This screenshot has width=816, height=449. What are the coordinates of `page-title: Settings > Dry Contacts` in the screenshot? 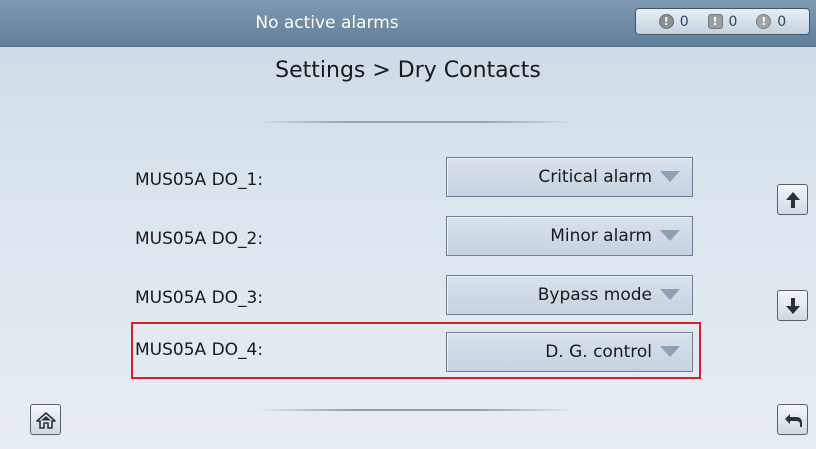 It's located at (408, 70).